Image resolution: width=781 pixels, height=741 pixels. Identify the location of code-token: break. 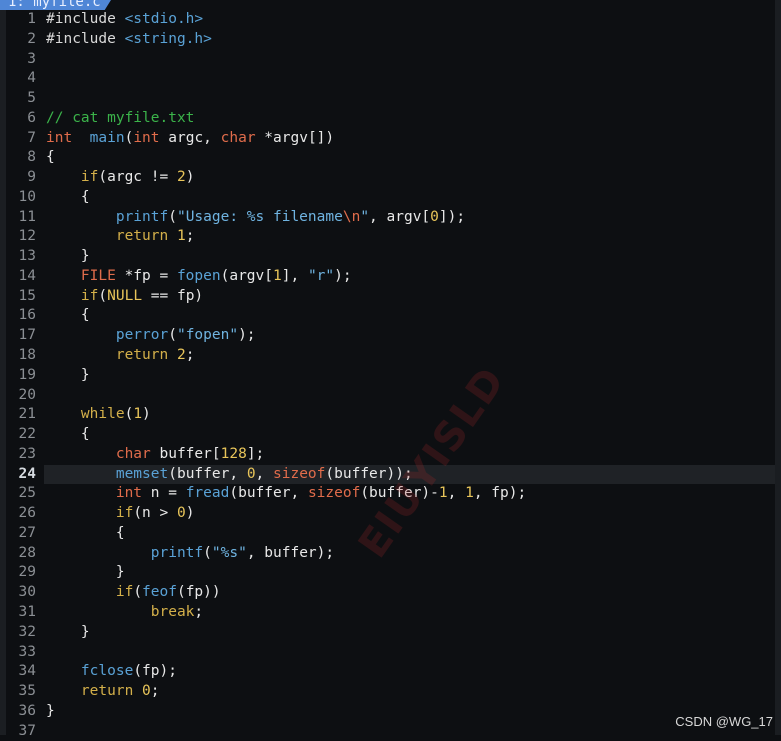
(172, 611).